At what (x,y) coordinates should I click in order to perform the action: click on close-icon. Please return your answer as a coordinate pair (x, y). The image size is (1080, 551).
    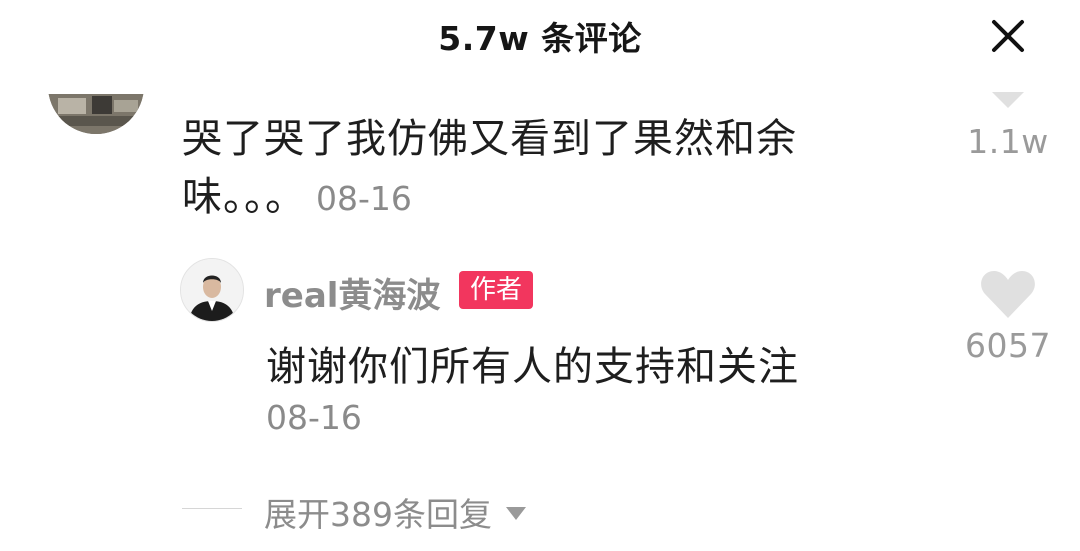
    Looking at the image, I should click on (1008, 36).